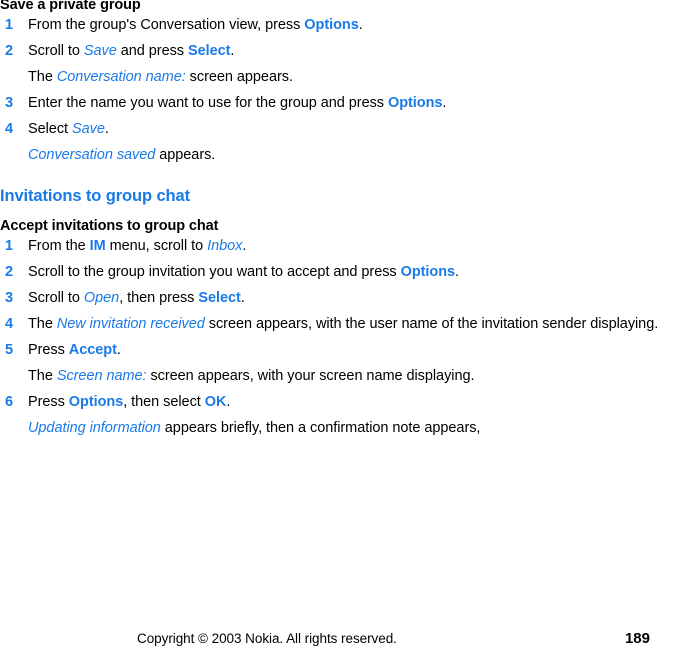  I want to click on step-note: Conversation saved appears., so click(337, 155).